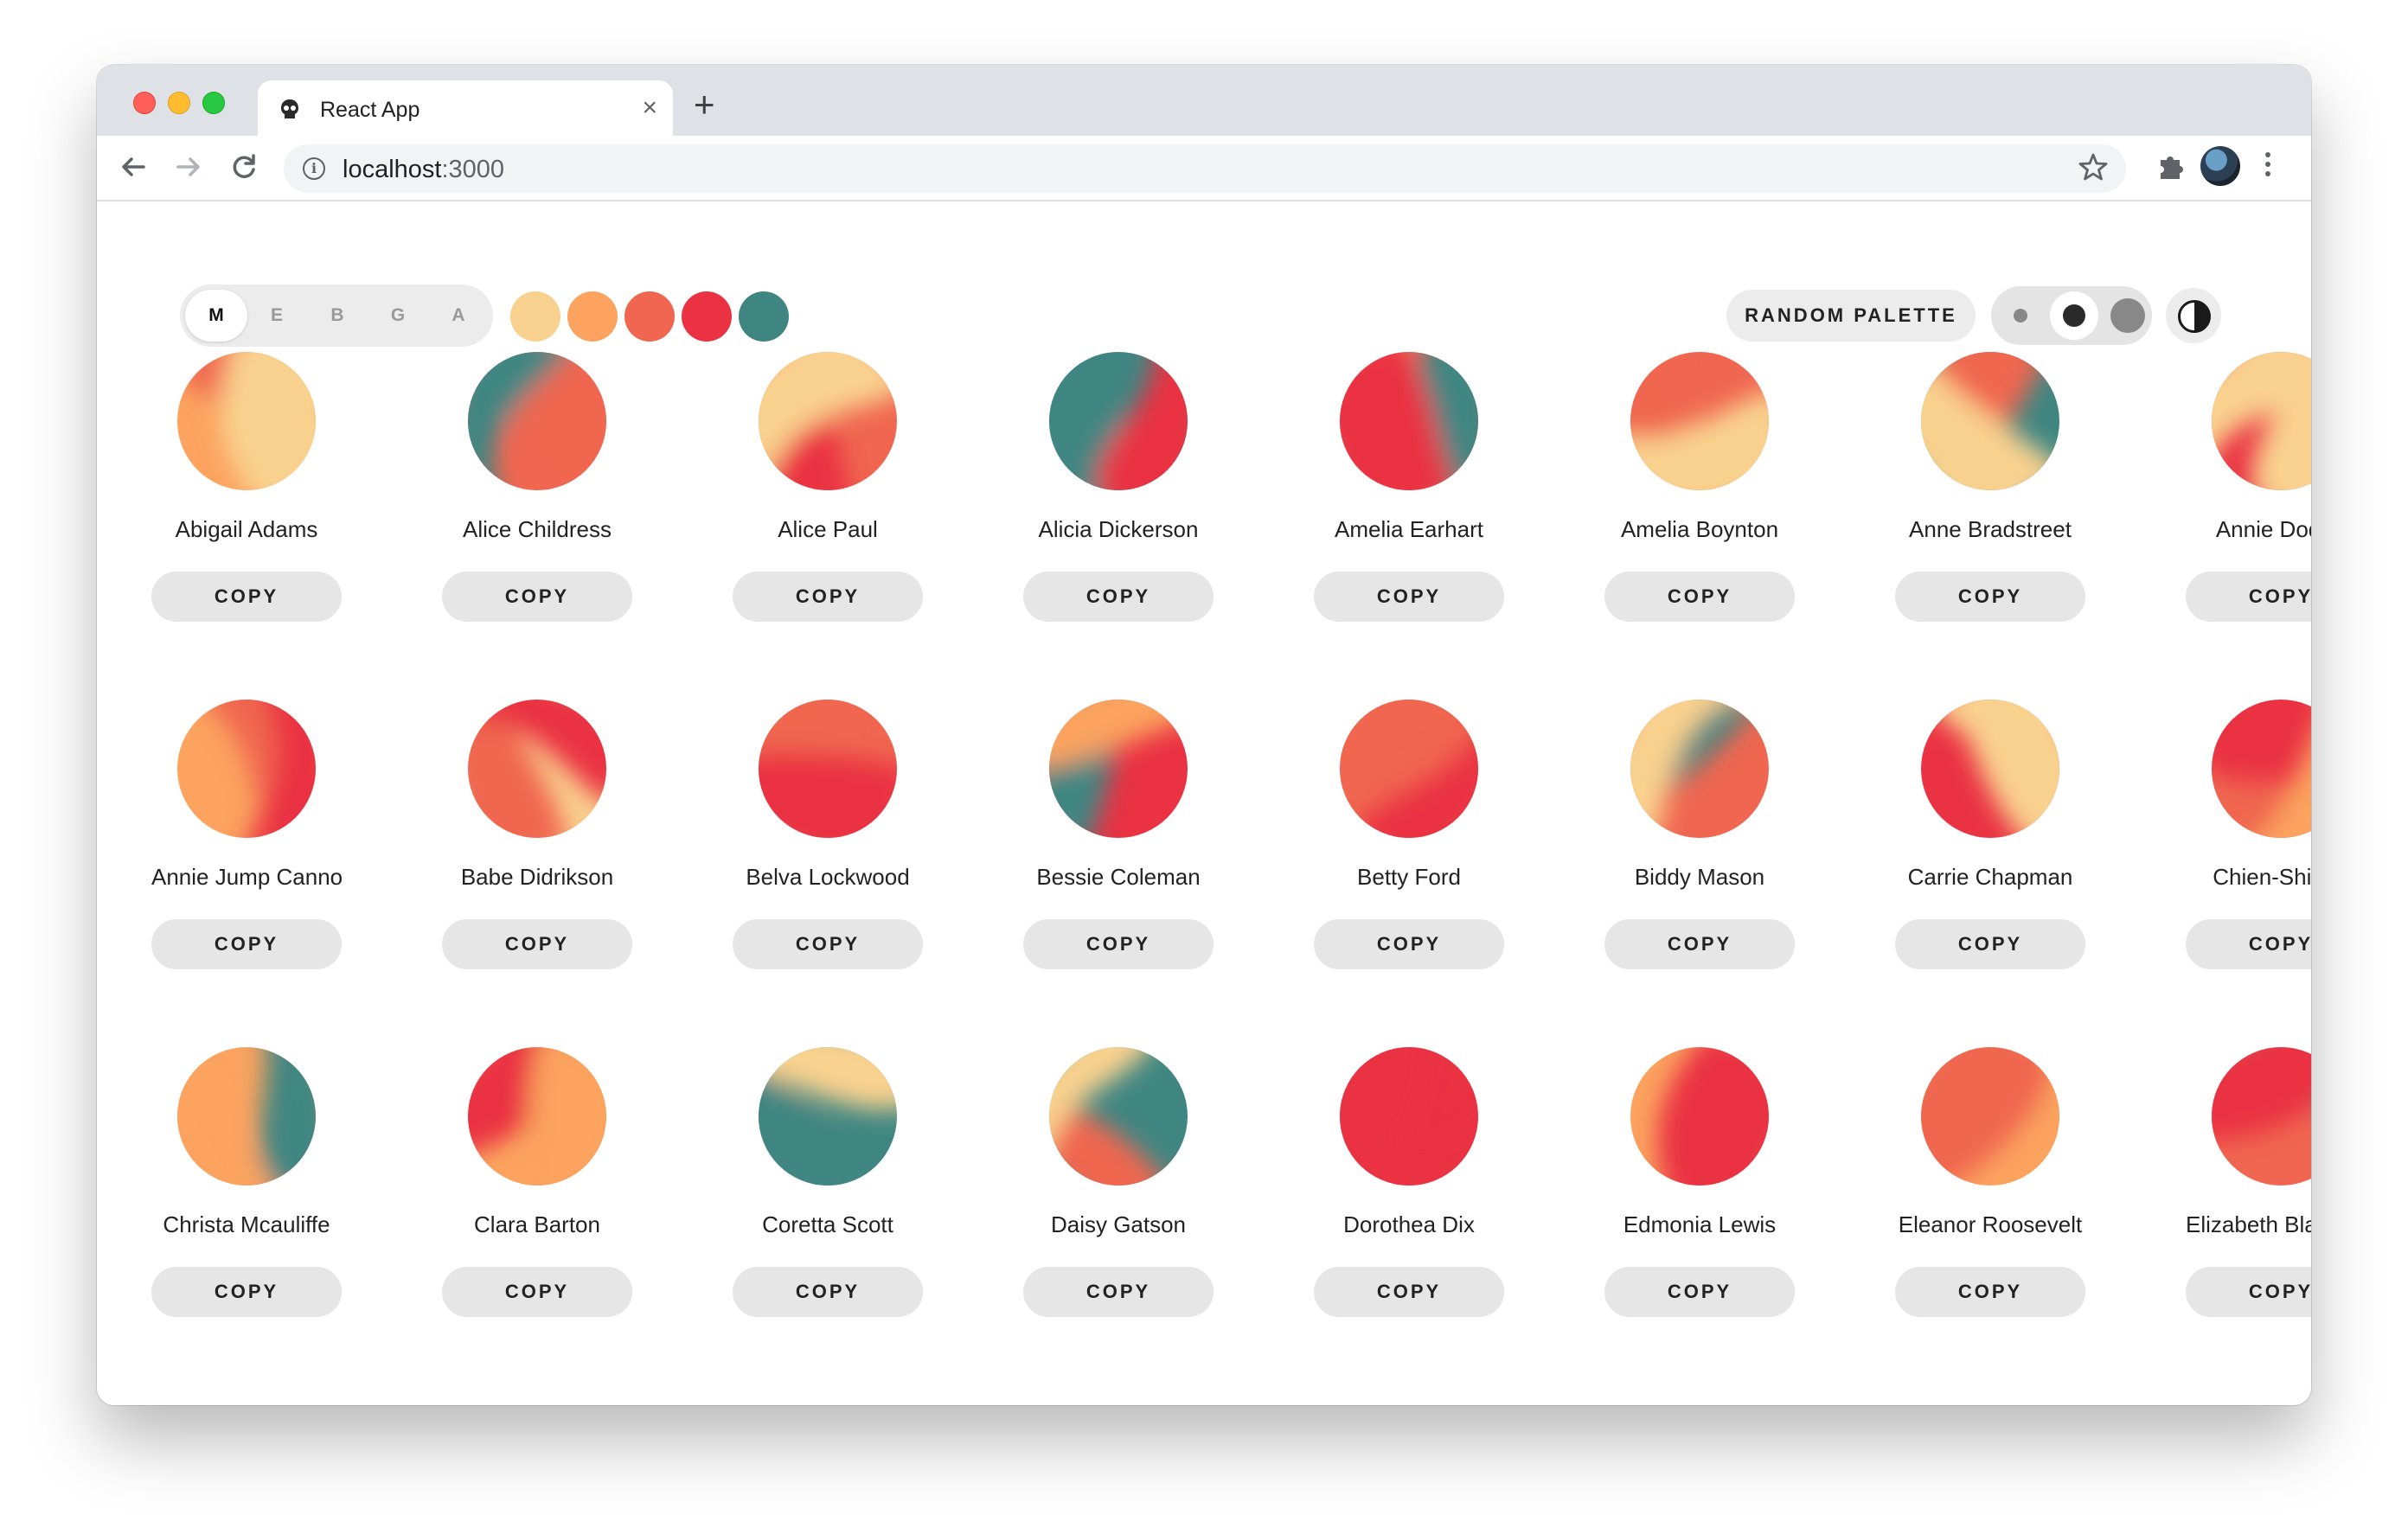 This screenshot has height=1534, width=2408. Describe the element at coordinates (398, 316) in the screenshot. I see `variant-tab-g: G` at that location.